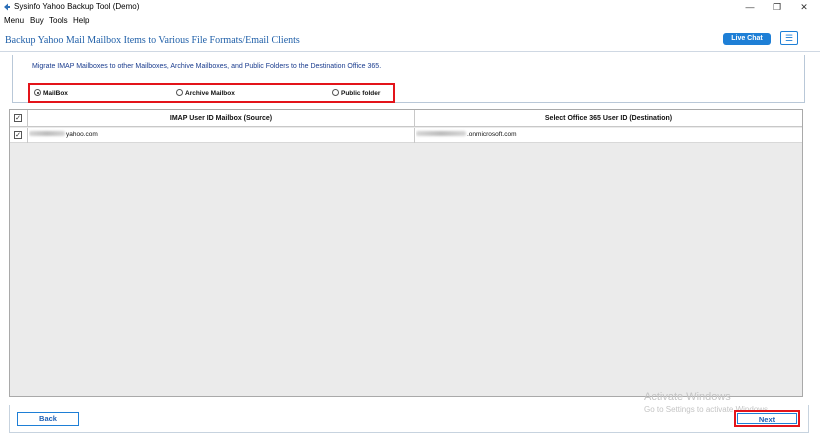 This screenshot has height=437, width=820. I want to click on column-header-source: IMAP User ID Mailbox (Source), so click(221, 118).